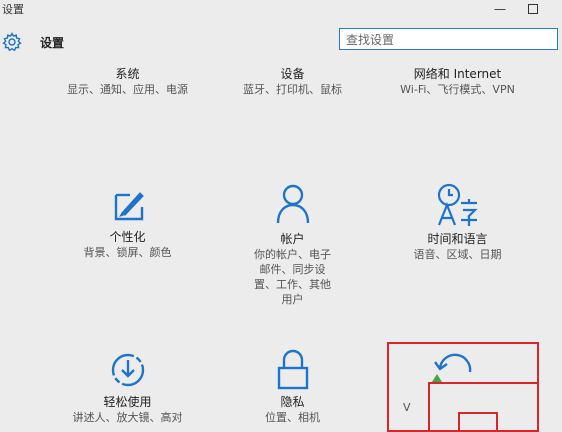 This screenshot has height=432, width=562. What do you see at coordinates (127, 370) in the screenshot?
I see `ease-of-access-icon` at bounding box center [127, 370].